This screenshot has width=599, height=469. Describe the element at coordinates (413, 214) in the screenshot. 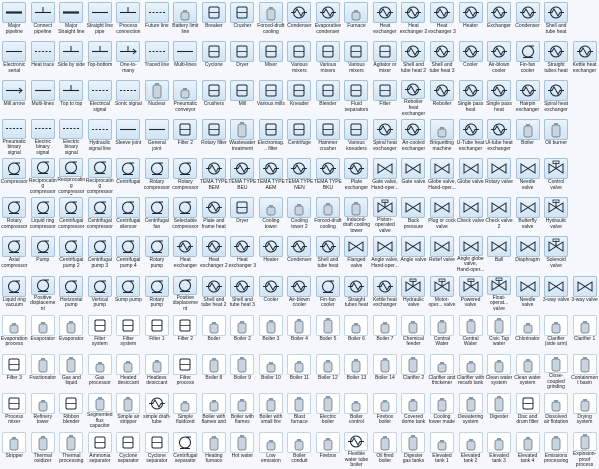

I see `shape-item: Back pressure` at that location.